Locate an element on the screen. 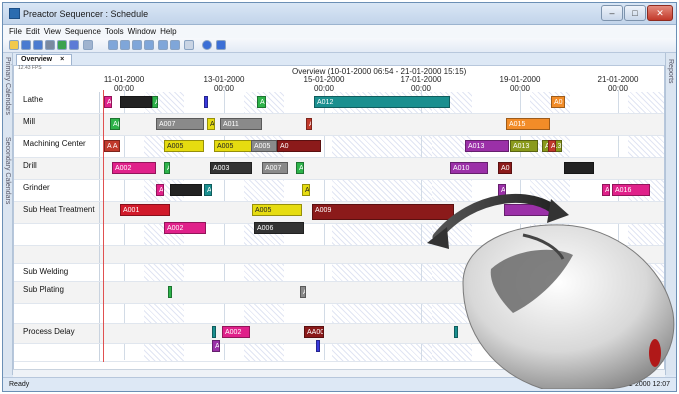 The width and height of the screenshot is (679, 394). resource-label: Process Delay is located at coordinates (57, 333).